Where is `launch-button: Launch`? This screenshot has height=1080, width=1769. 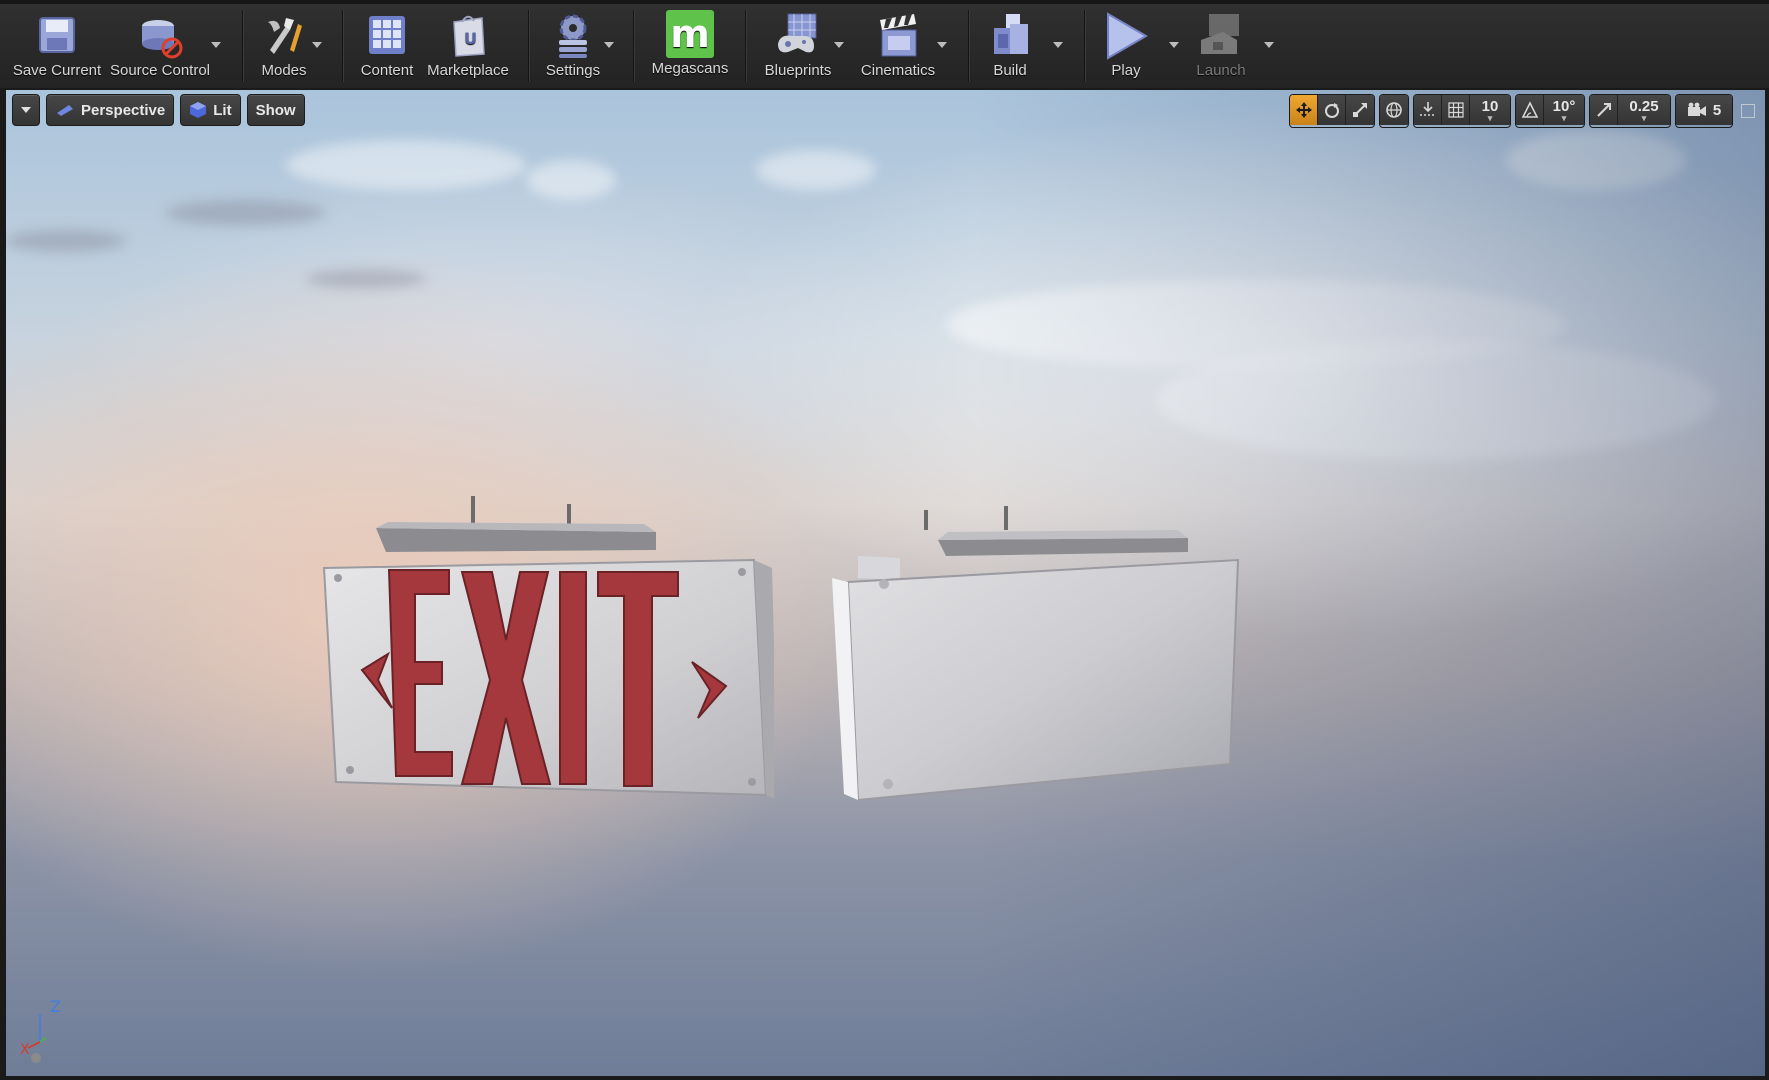
launch-button: Launch is located at coordinates (1221, 47).